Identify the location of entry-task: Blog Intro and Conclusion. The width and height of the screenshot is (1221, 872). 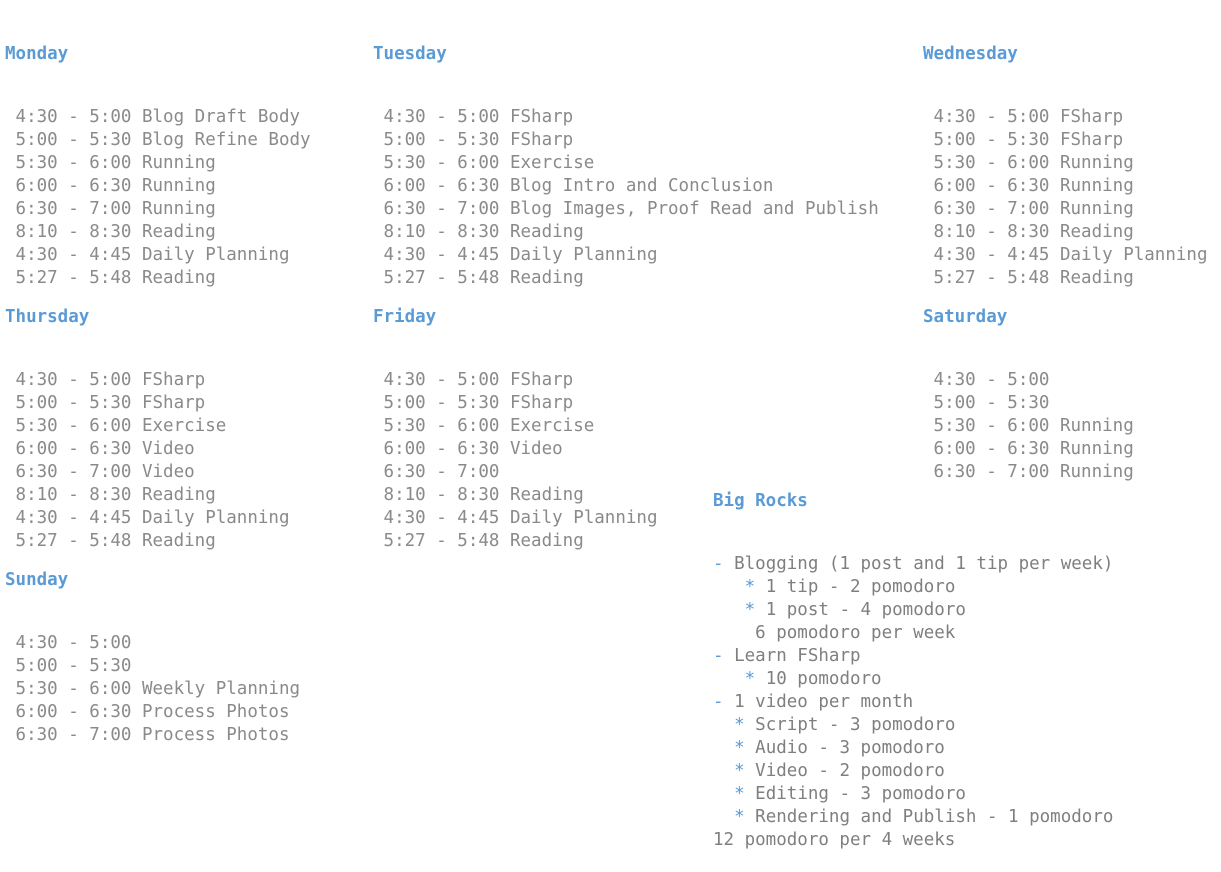
(641, 186).